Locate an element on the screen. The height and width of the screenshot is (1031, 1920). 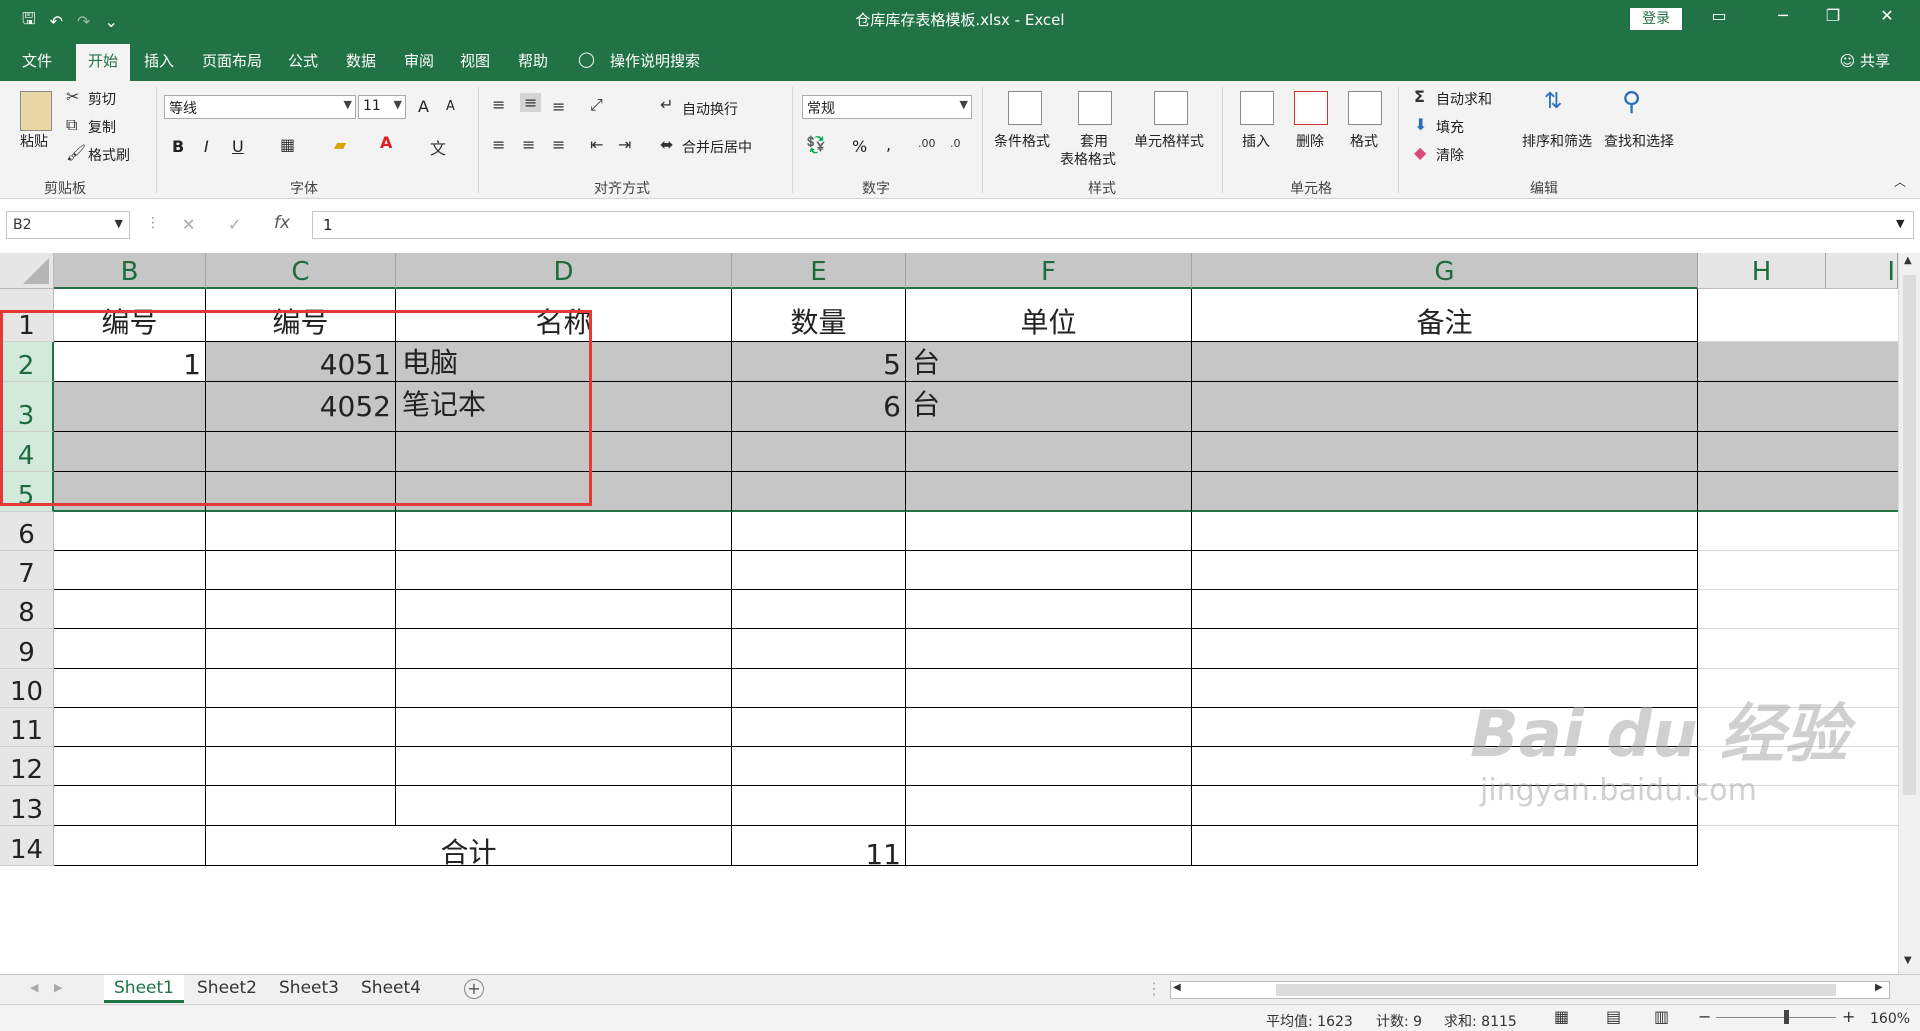
row-header-12: 12 is located at coordinates (27, 766).